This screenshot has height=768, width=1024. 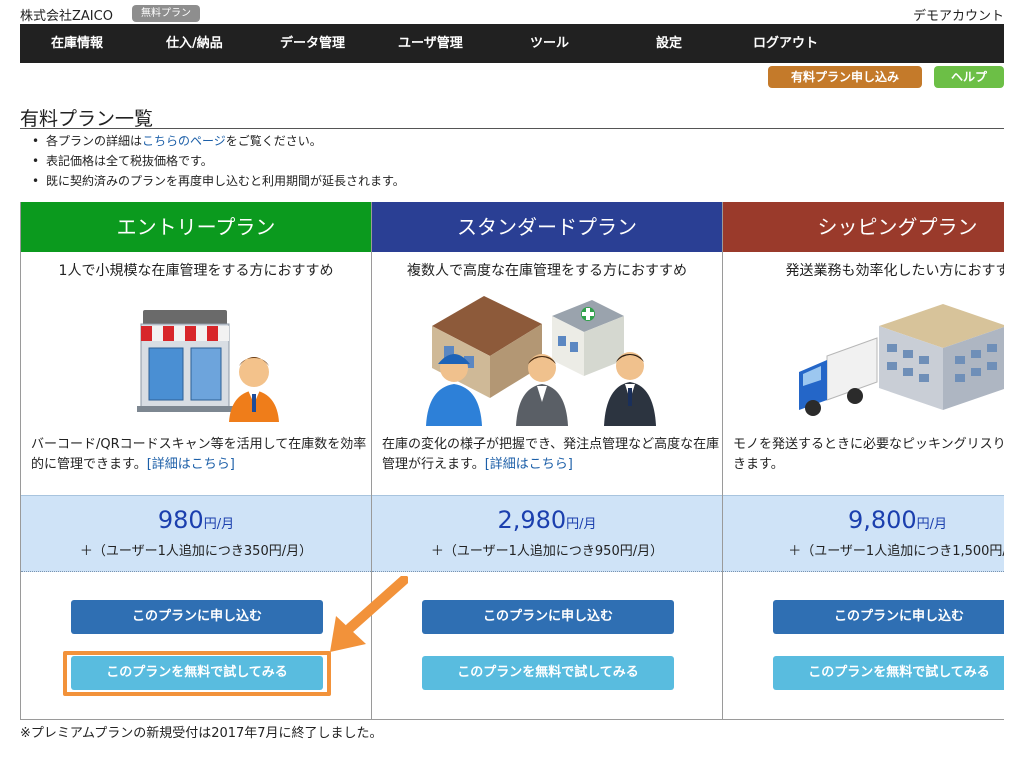 I want to click on price-amount: 2,980, so click(x=532, y=520).